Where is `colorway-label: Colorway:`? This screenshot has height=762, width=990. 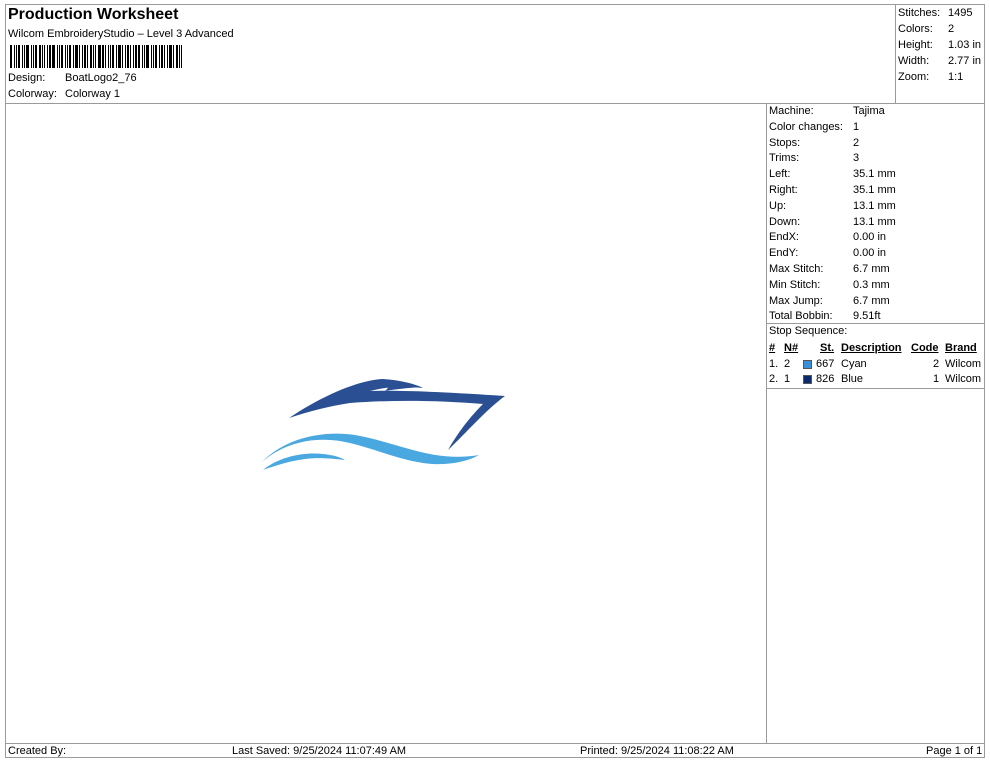 colorway-label: Colorway: is located at coordinates (32, 94).